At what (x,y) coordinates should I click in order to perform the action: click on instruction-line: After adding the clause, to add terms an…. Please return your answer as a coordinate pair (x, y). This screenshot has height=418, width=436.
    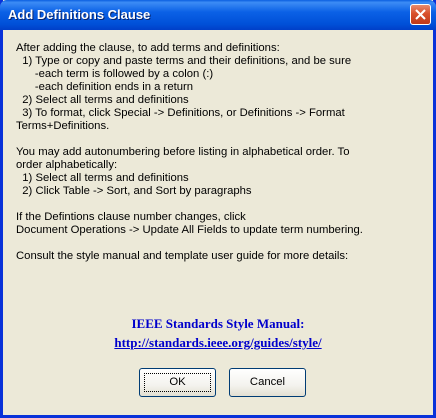
    Looking at the image, I should click on (148, 48).